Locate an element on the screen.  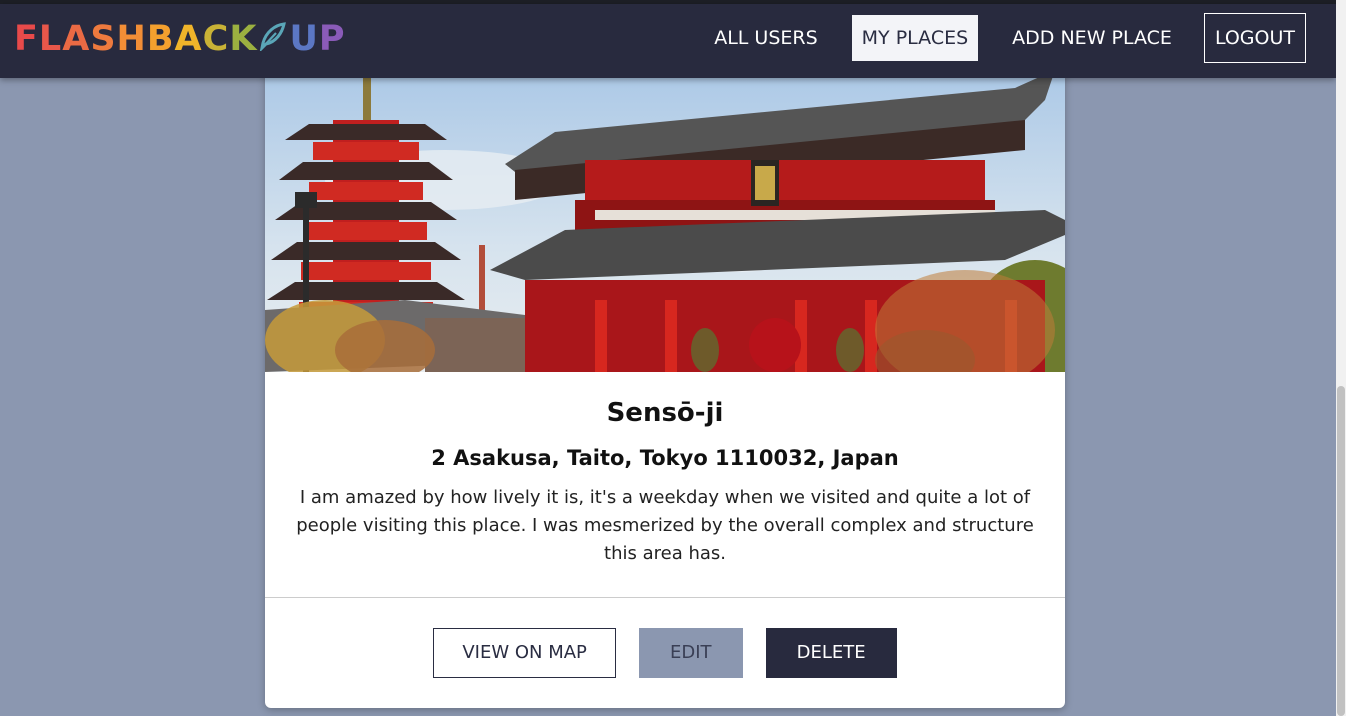
app-logo: FLASHBACK UP is located at coordinates (180, 39).